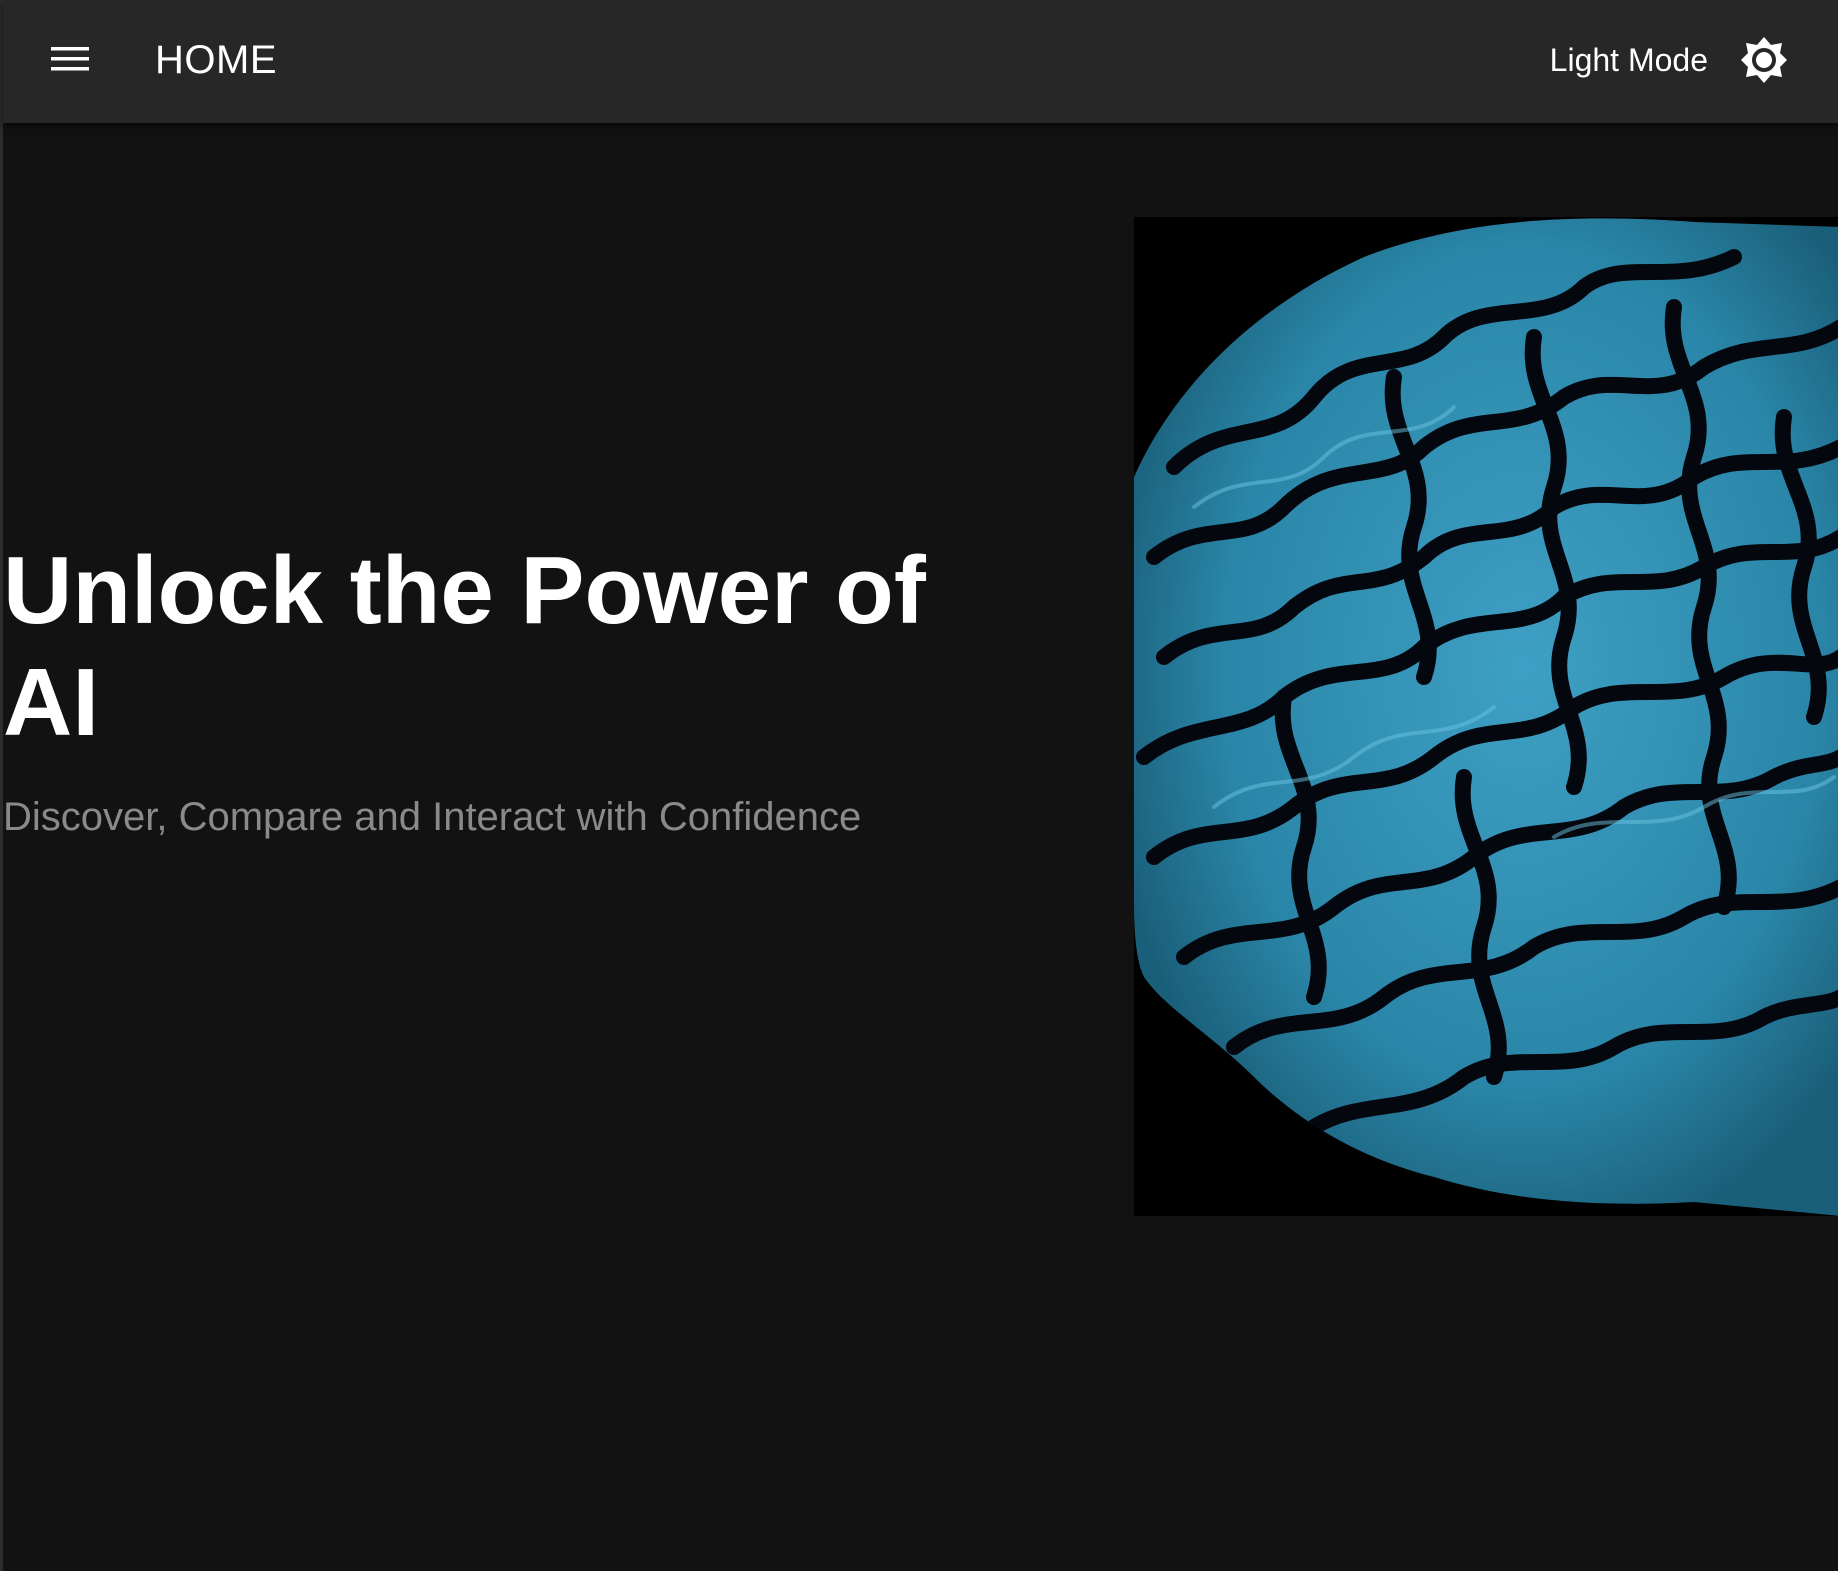 This screenshot has height=1571, width=1838. I want to click on theme-toggle-button: Light Mode, so click(1670, 60).